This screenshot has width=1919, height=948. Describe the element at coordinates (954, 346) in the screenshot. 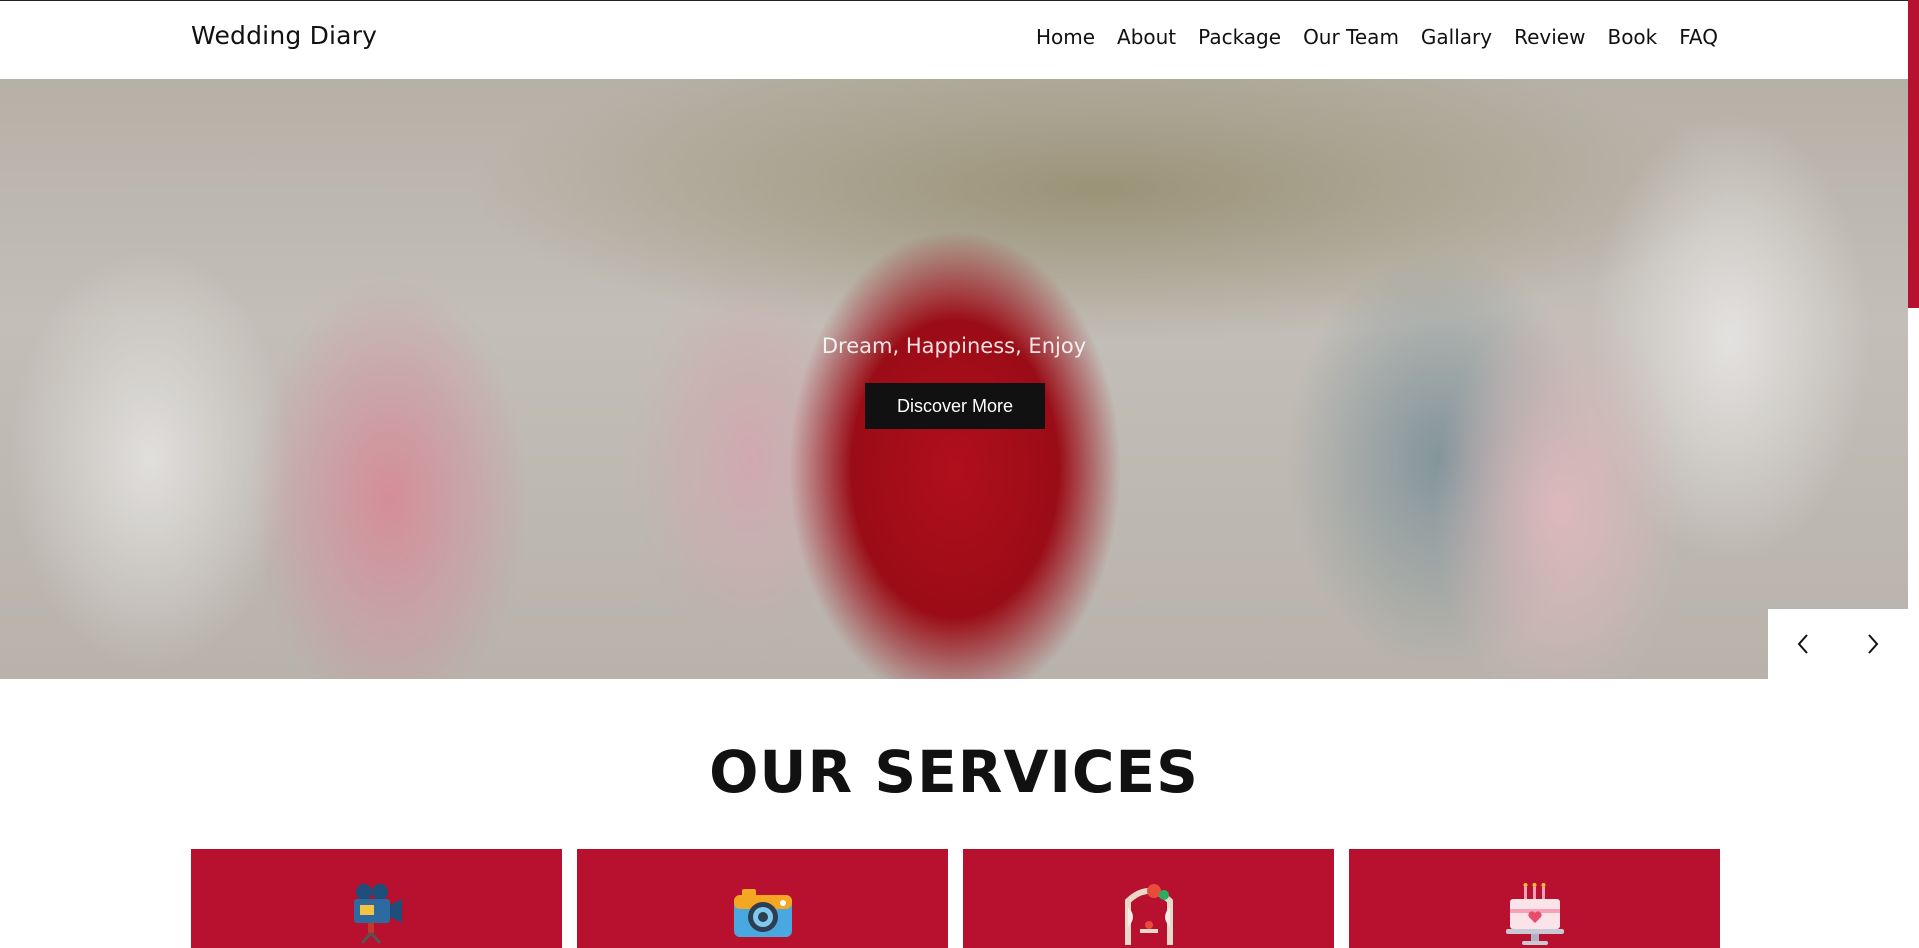

I see `hero-tagline: Dream, Happiness, Enjoy` at that location.